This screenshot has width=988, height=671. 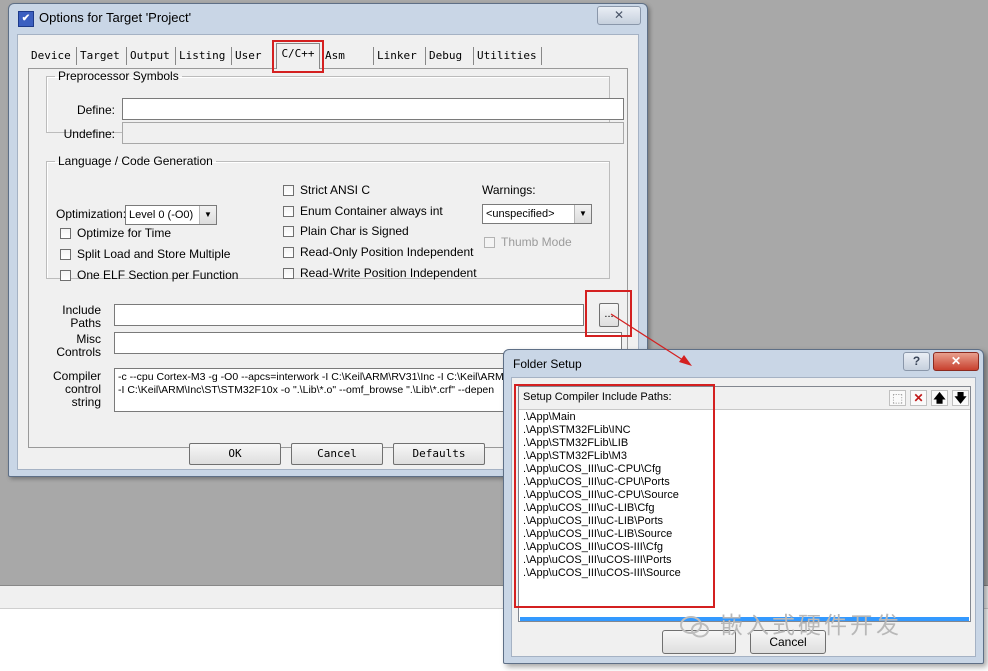 What do you see at coordinates (298, 56) in the screenshot?
I see `tab-highlight-box` at bounding box center [298, 56].